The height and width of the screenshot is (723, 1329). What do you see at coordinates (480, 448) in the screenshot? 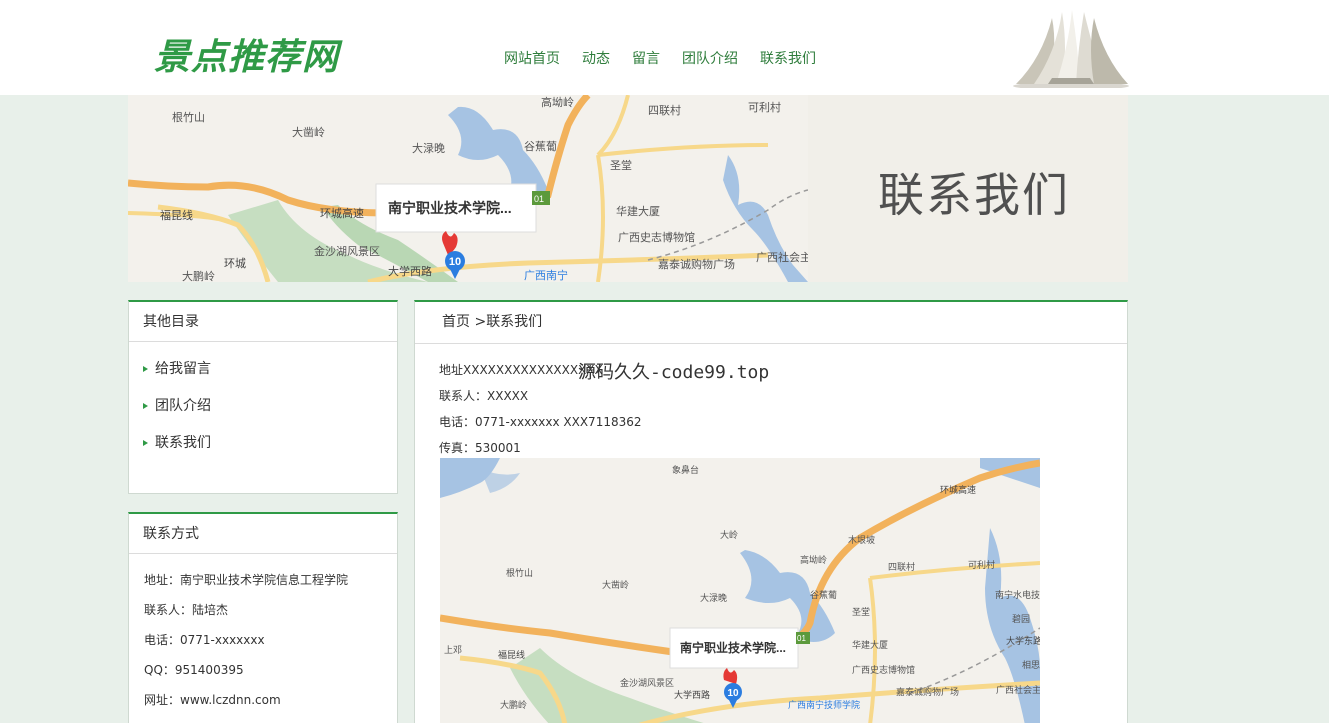
I see `info-fax: 传真：530001` at bounding box center [480, 448].